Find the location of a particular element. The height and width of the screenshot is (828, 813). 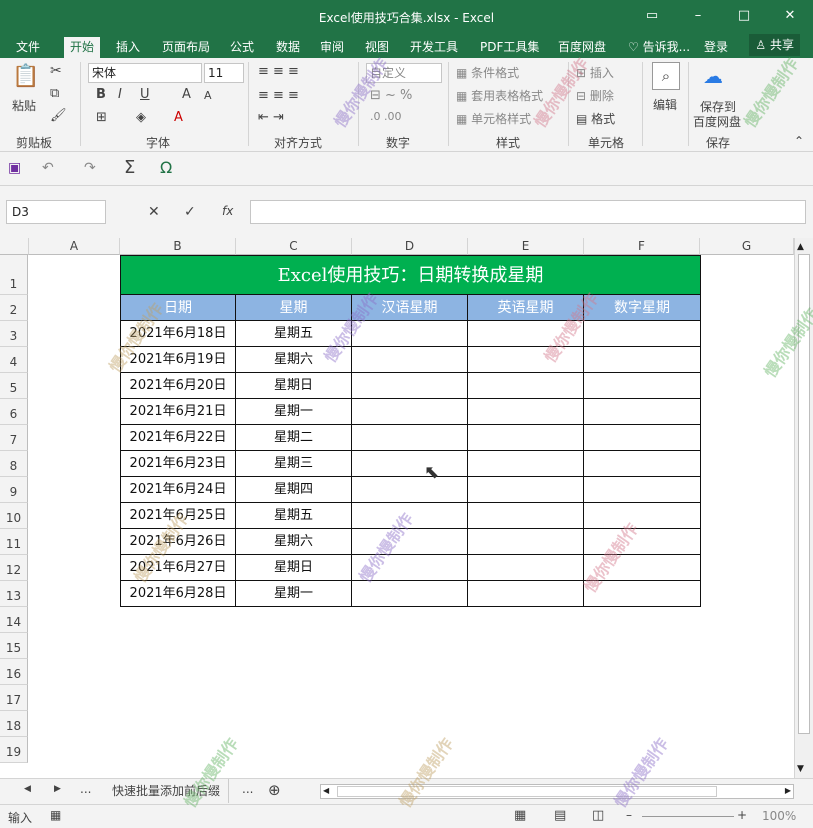

prev-sheet-icon: ◀ is located at coordinates (27, 789).